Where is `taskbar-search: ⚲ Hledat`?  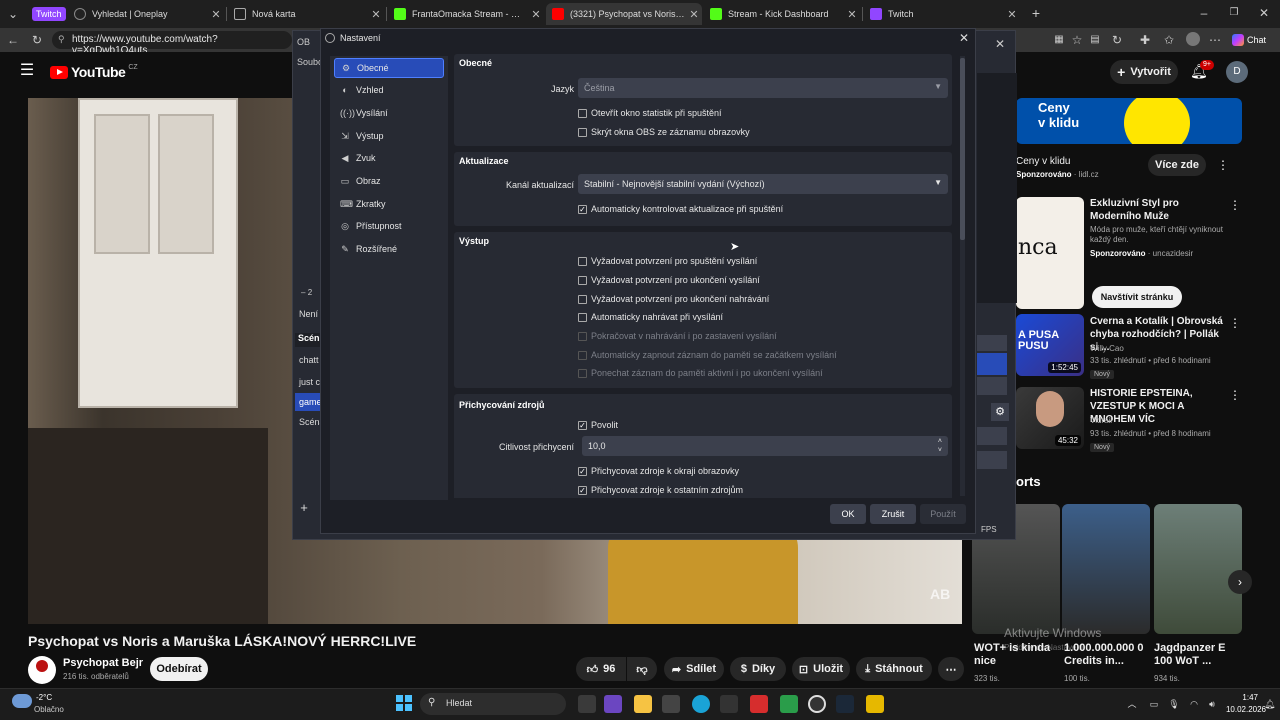 taskbar-search: ⚲ Hledat is located at coordinates (493, 704).